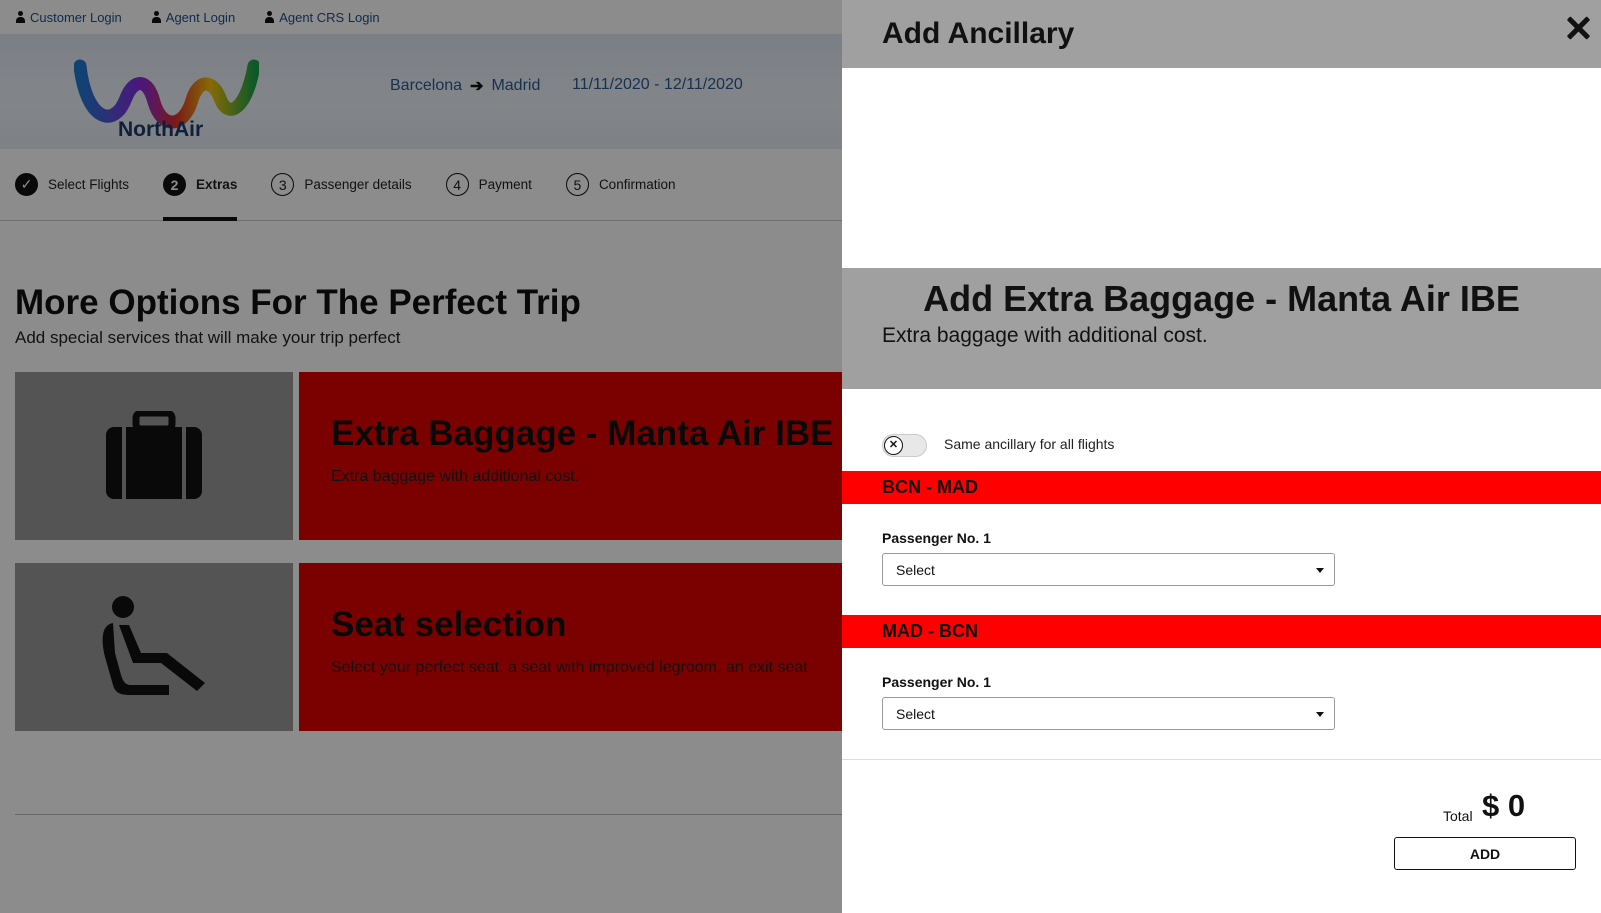 The image size is (1601, 913). What do you see at coordinates (1108, 713) in the screenshot?
I see `passenger-select-mad-bcn: Select` at bounding box center [1108, 713].